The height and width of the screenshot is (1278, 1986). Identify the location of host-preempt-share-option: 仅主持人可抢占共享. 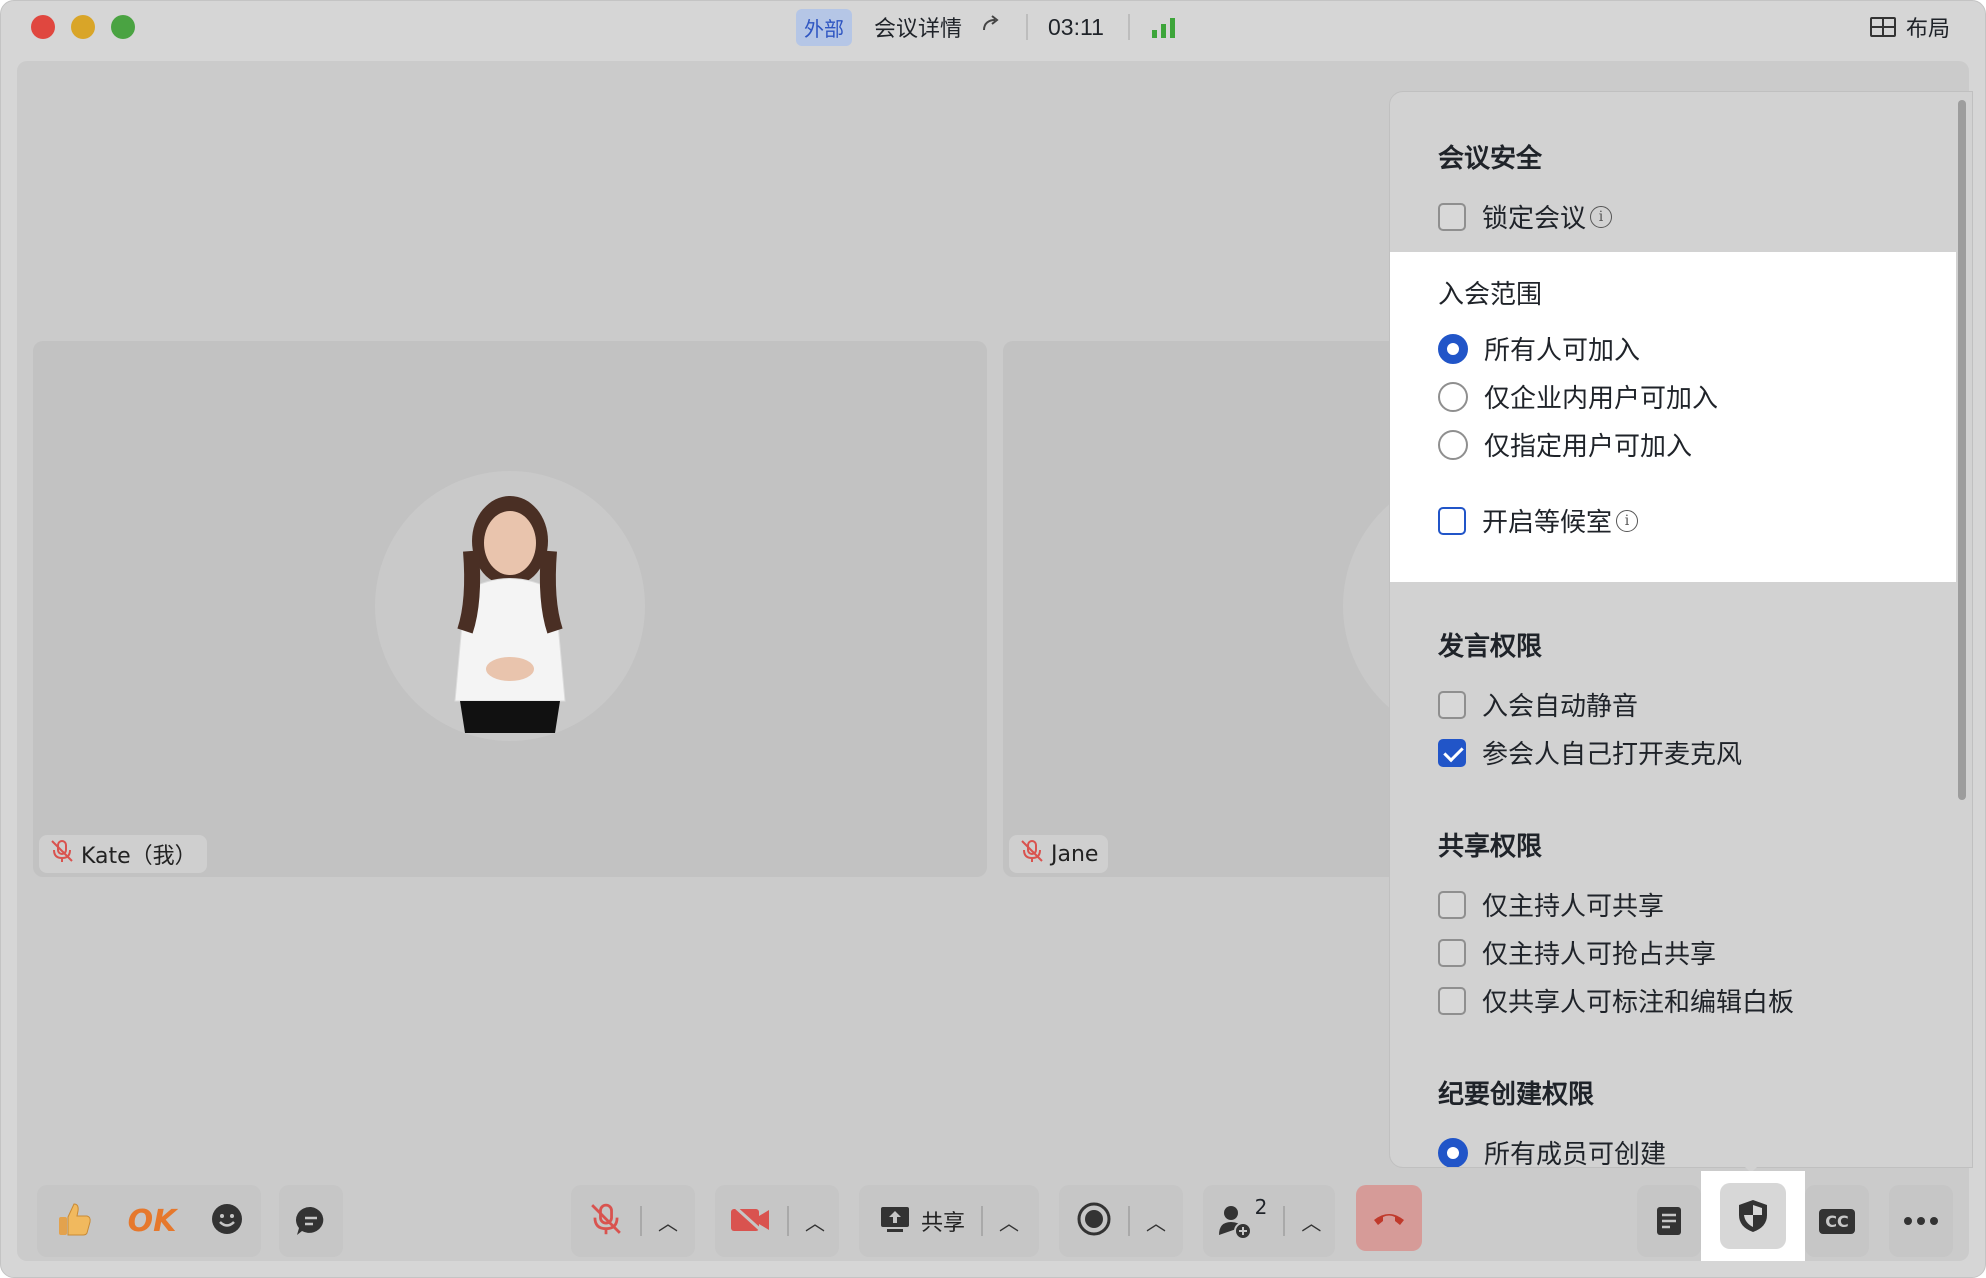
(1577, 952).